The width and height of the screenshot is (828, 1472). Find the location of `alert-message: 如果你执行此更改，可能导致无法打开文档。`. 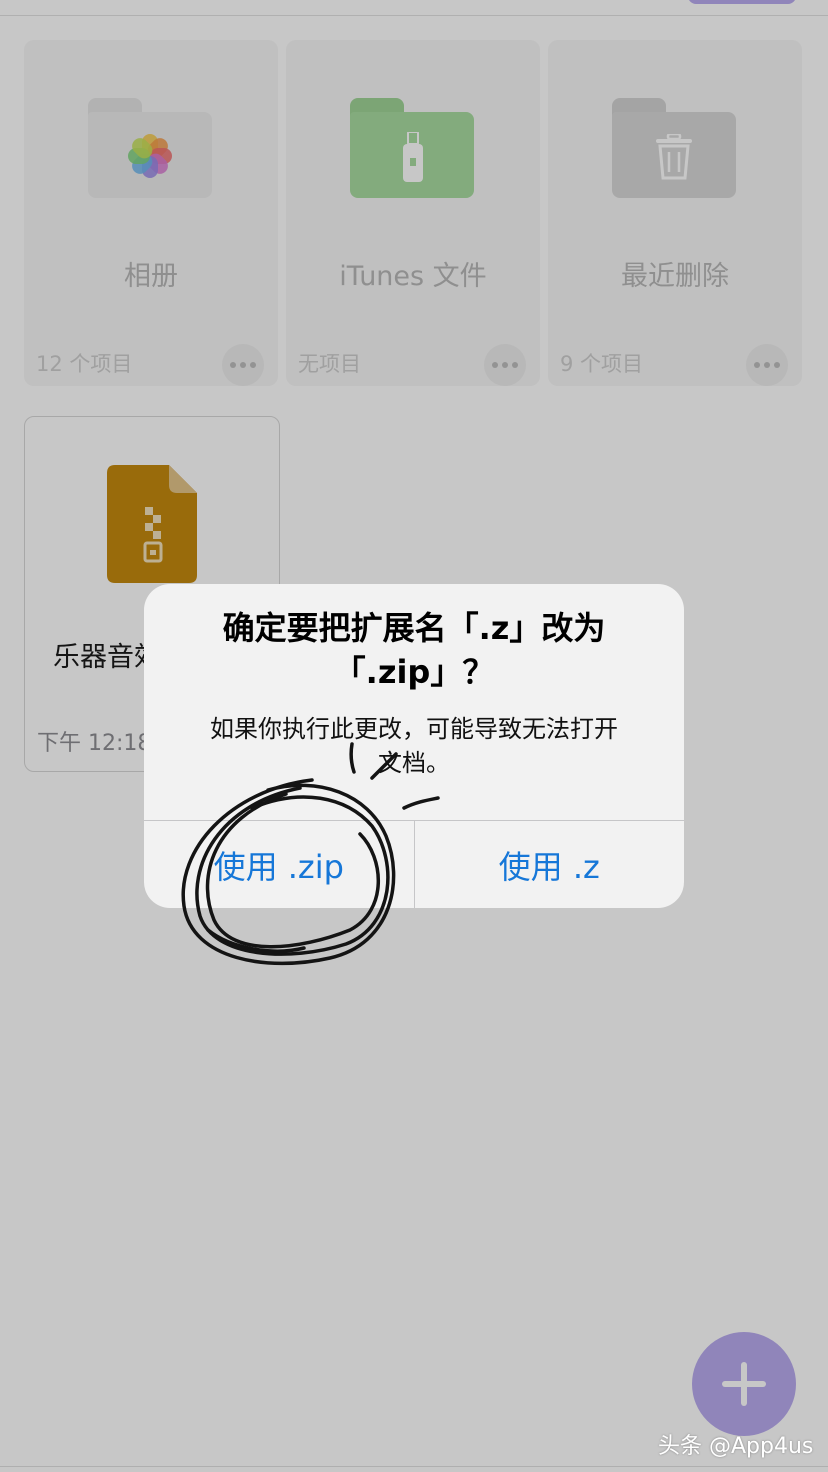

alert-message: 如果你执行此更改，可能导致无法打开文档。 is located at coordinates (414, 746).